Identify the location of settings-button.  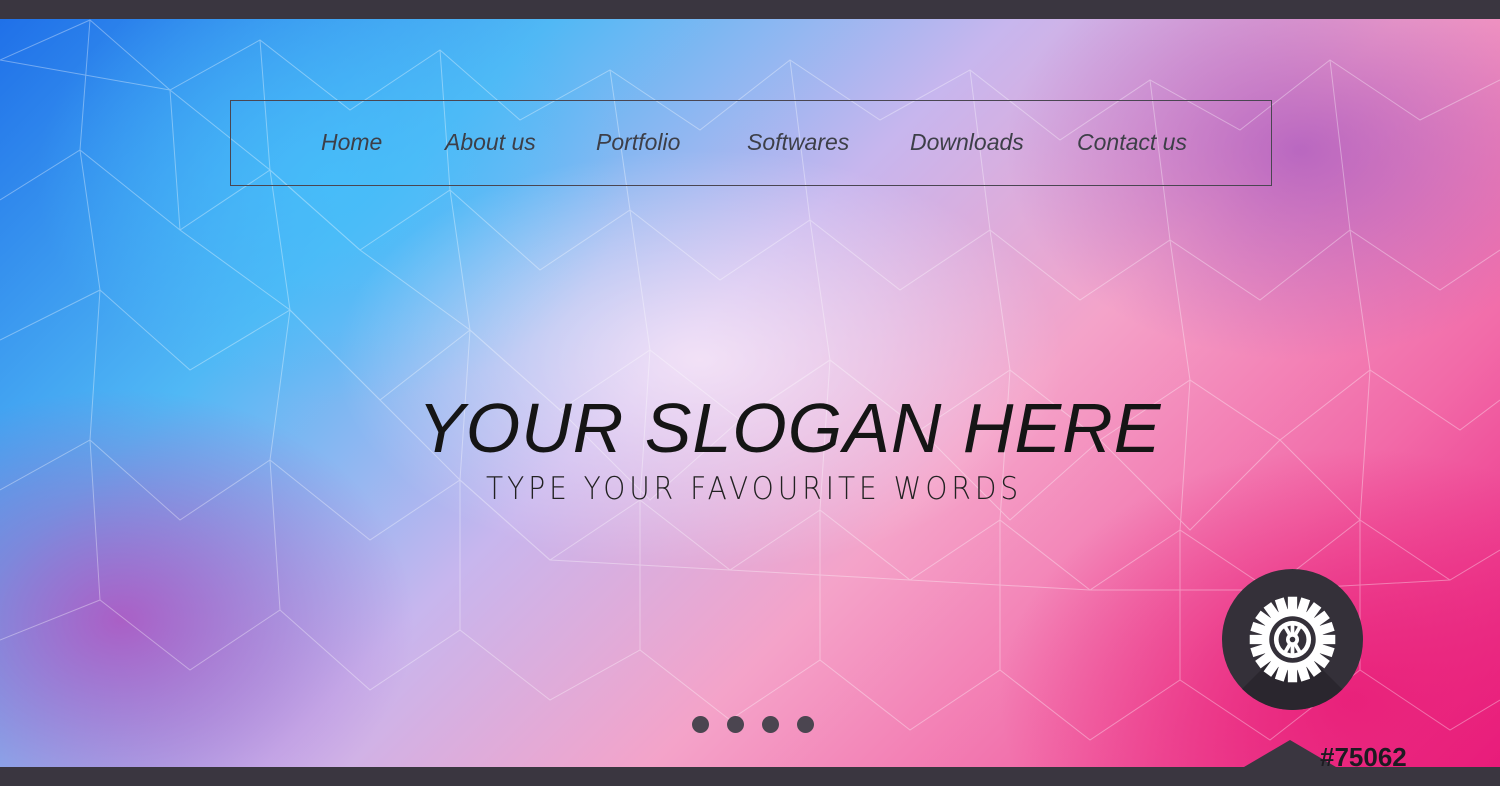
(1292, 639).